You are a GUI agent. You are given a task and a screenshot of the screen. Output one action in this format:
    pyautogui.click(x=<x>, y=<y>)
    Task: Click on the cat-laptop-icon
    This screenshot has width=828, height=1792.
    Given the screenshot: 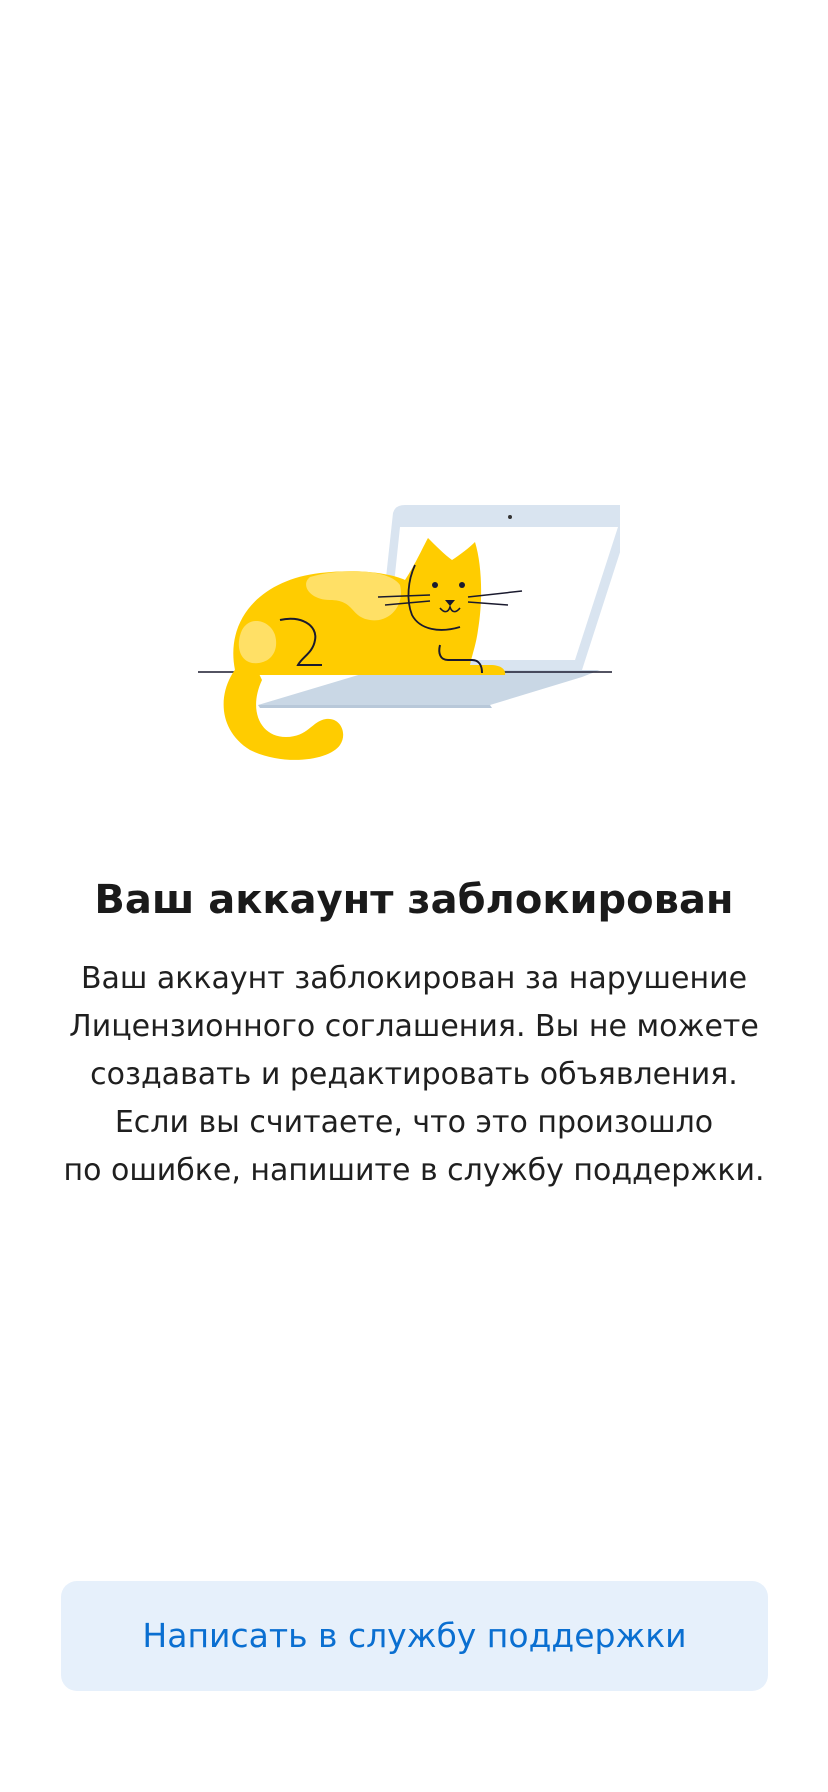 What is the action you would take?
    pyautogui.click(x=409, y=632)
    